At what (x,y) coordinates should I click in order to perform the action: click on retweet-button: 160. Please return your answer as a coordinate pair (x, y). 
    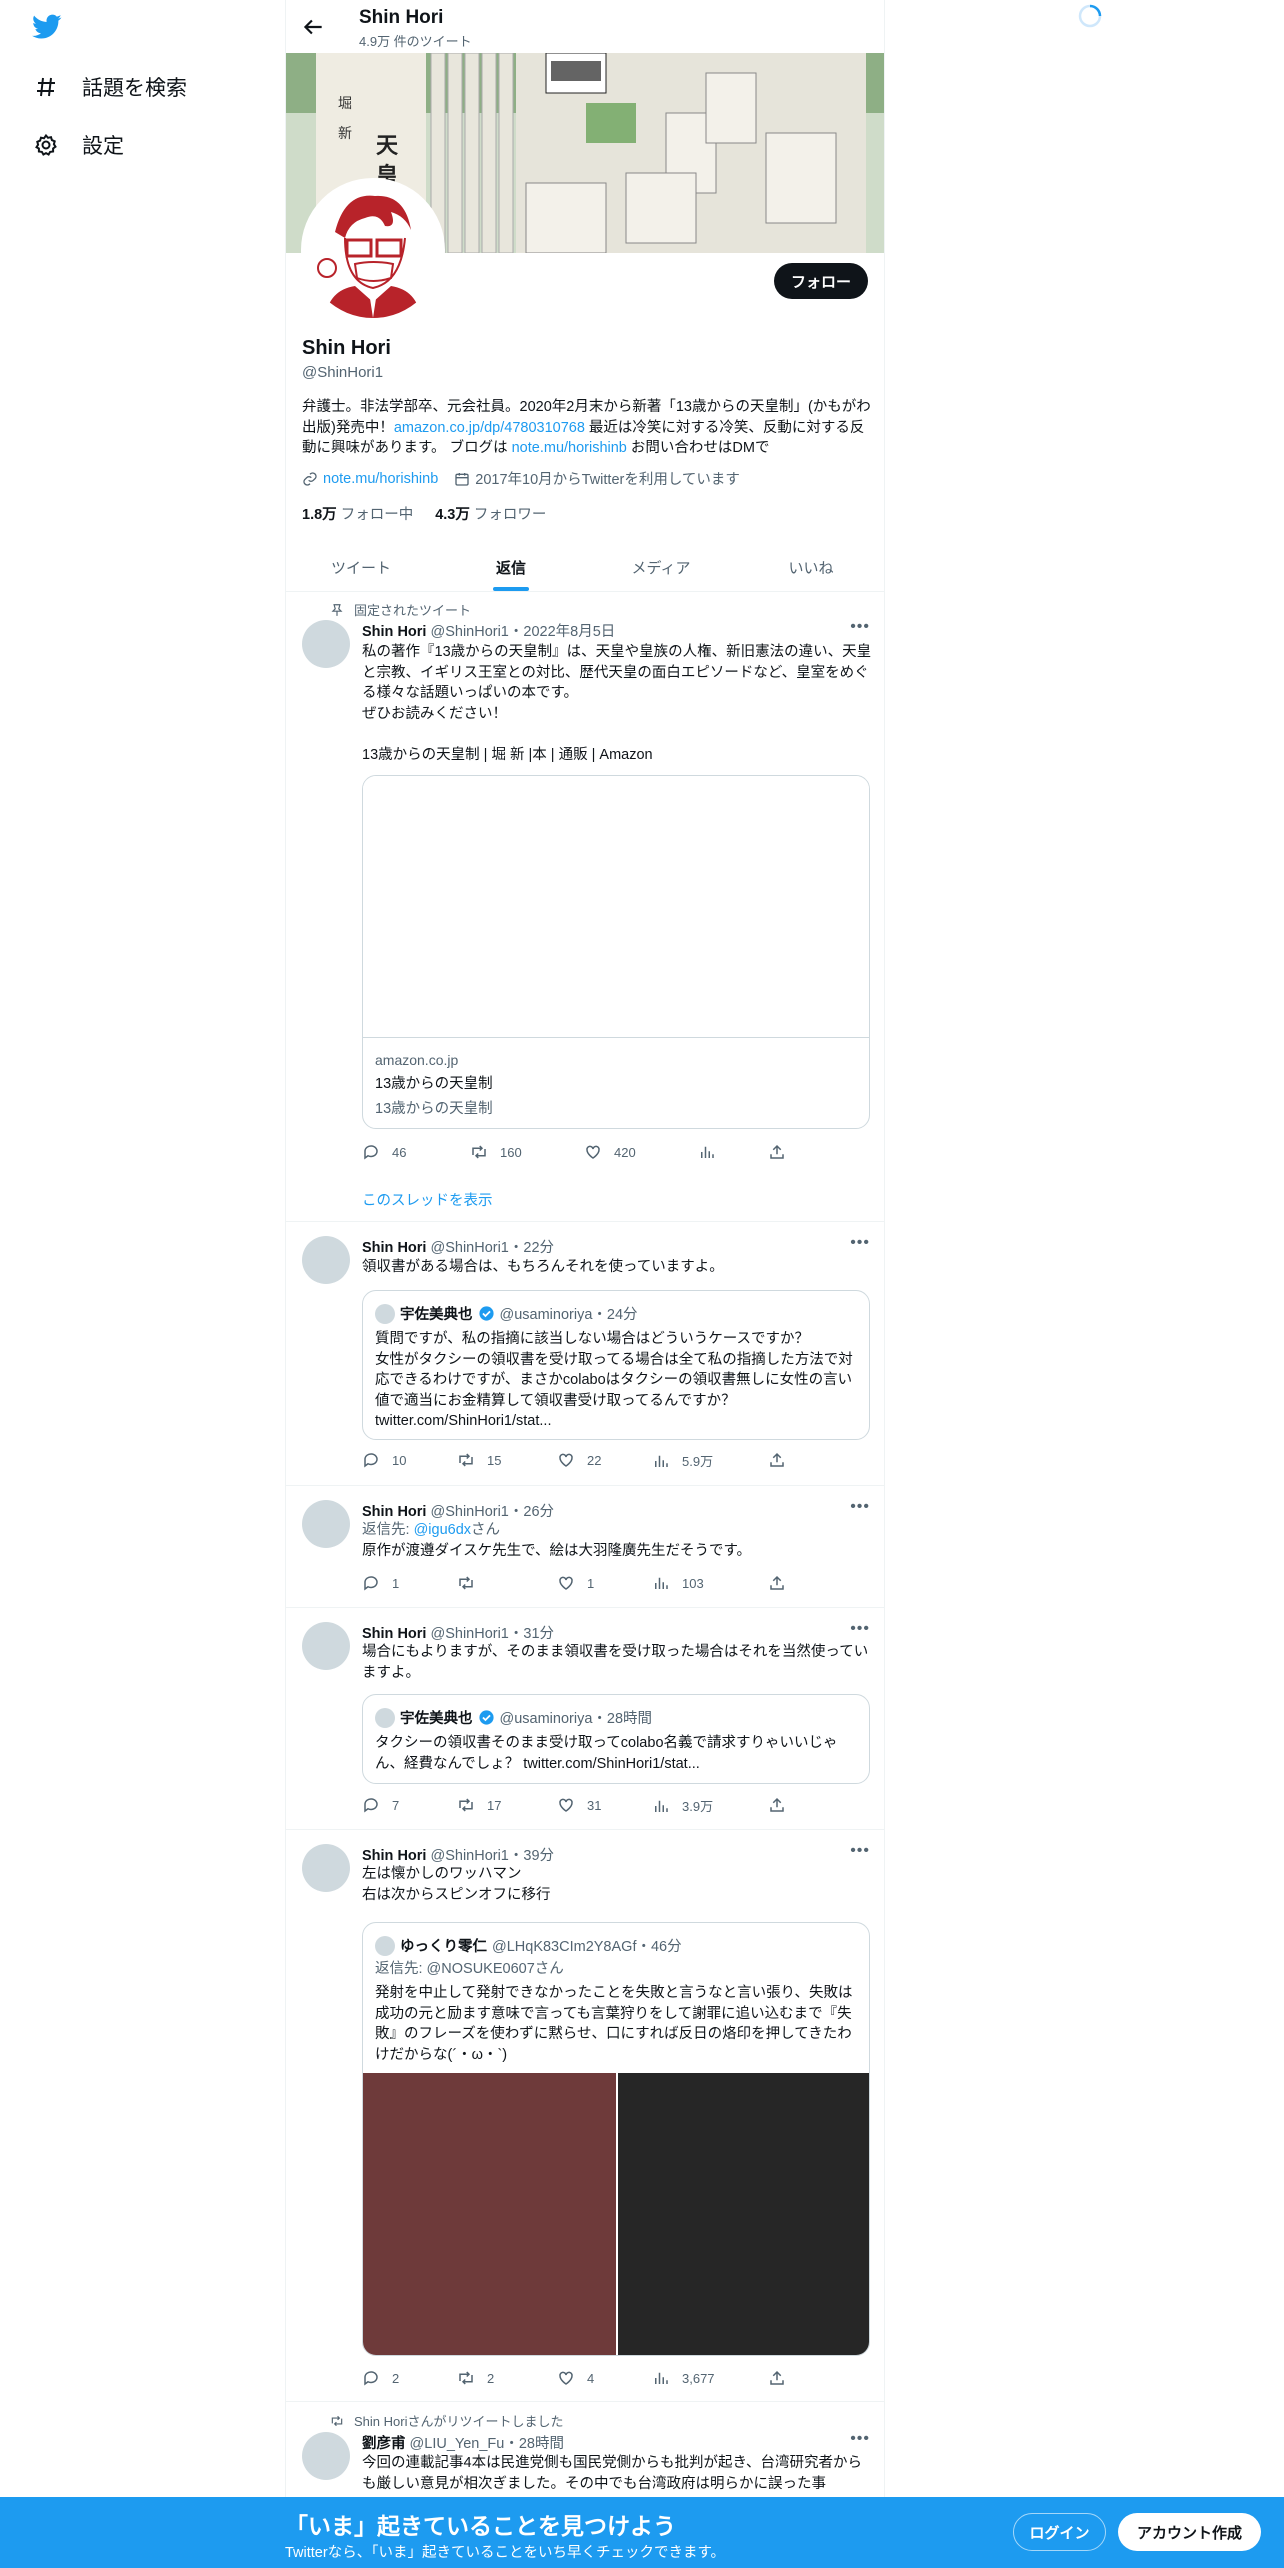
    Looking at the image, I should click on (496, 1152).